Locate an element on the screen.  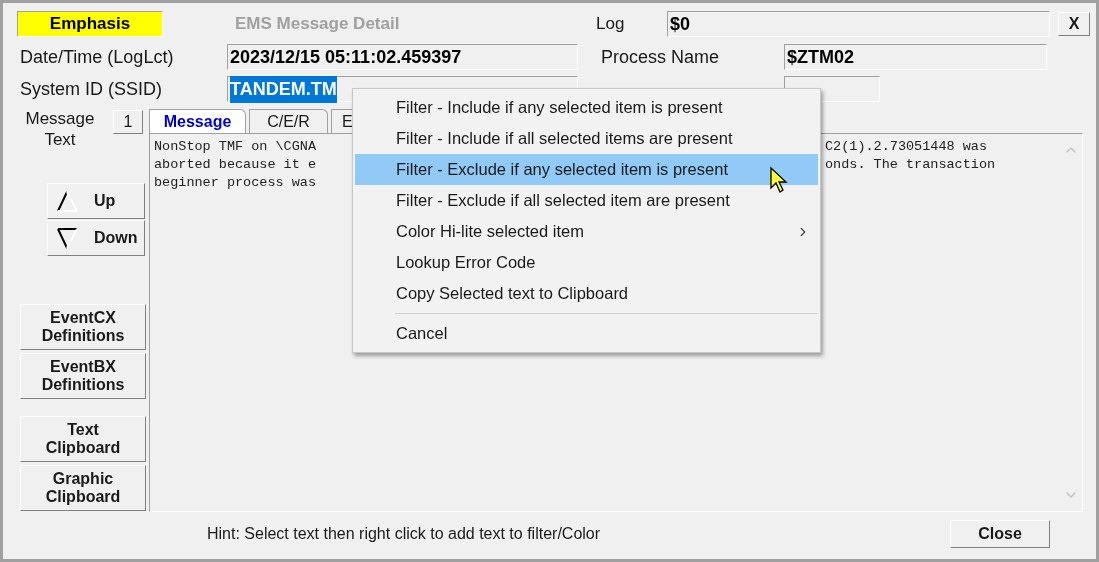
menu-item: Lookup Error Code is located at coordinates (586, 262).